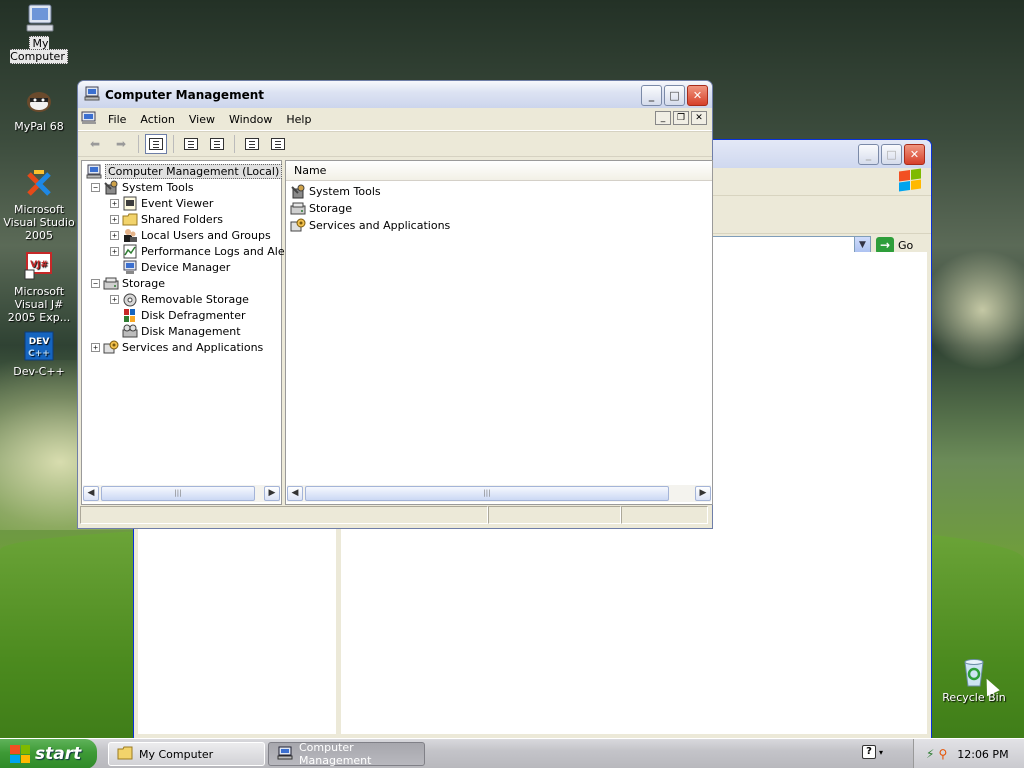  I want to click on list-item-system-tools: System Tools, so click(335, 191).